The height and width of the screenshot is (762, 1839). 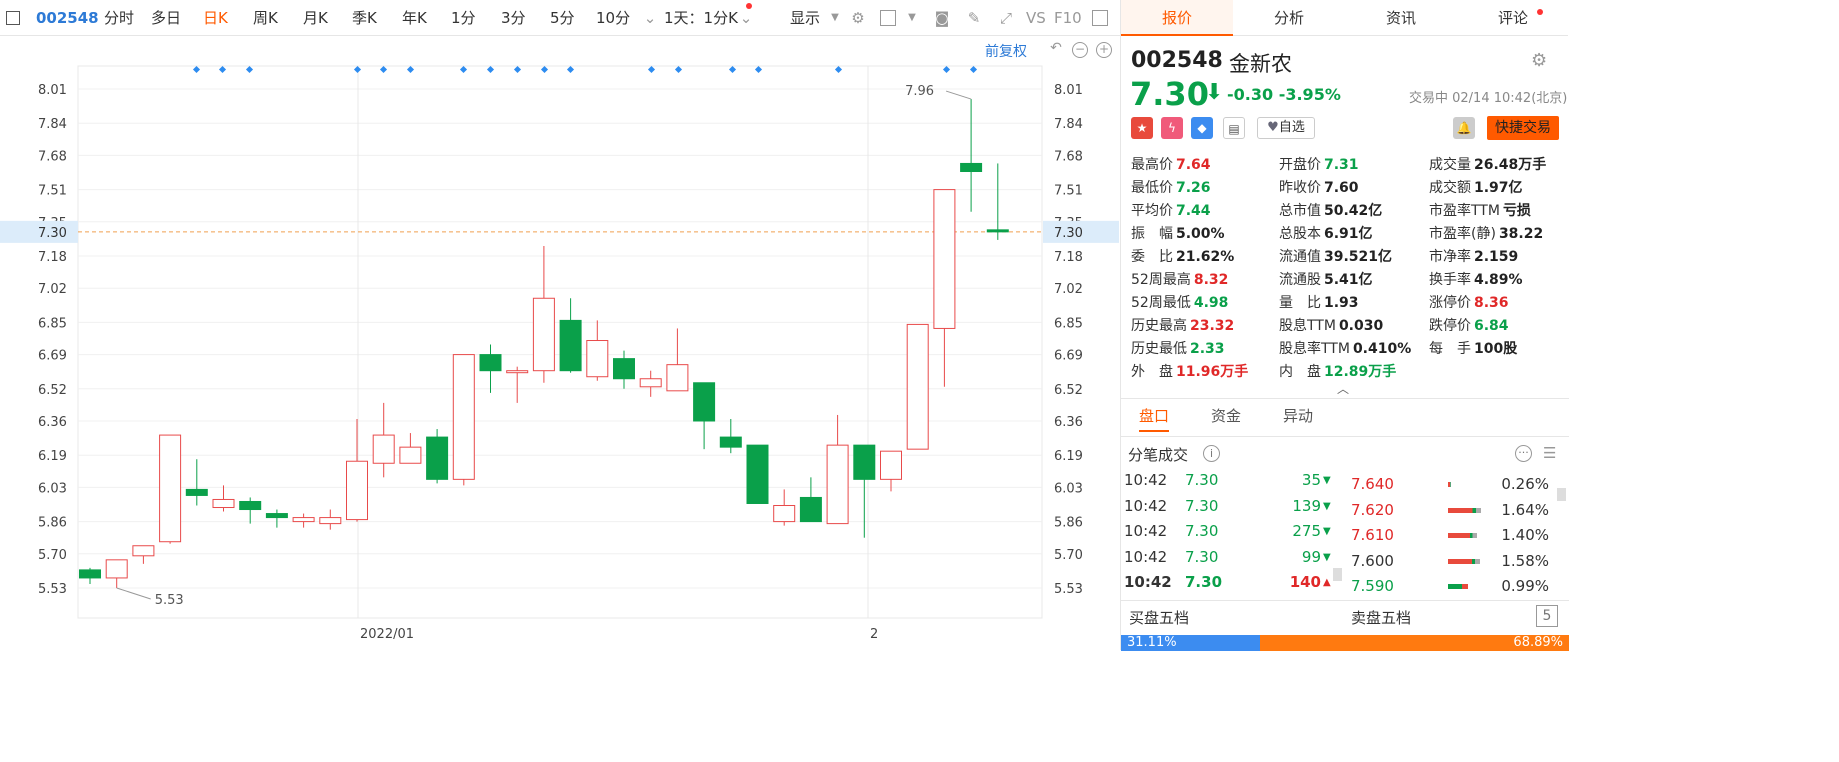 What do you see at coordinates (1464, 128) in the screenshot?
I see `bell-icon: 🔔` at bounding box center [1464, 128].